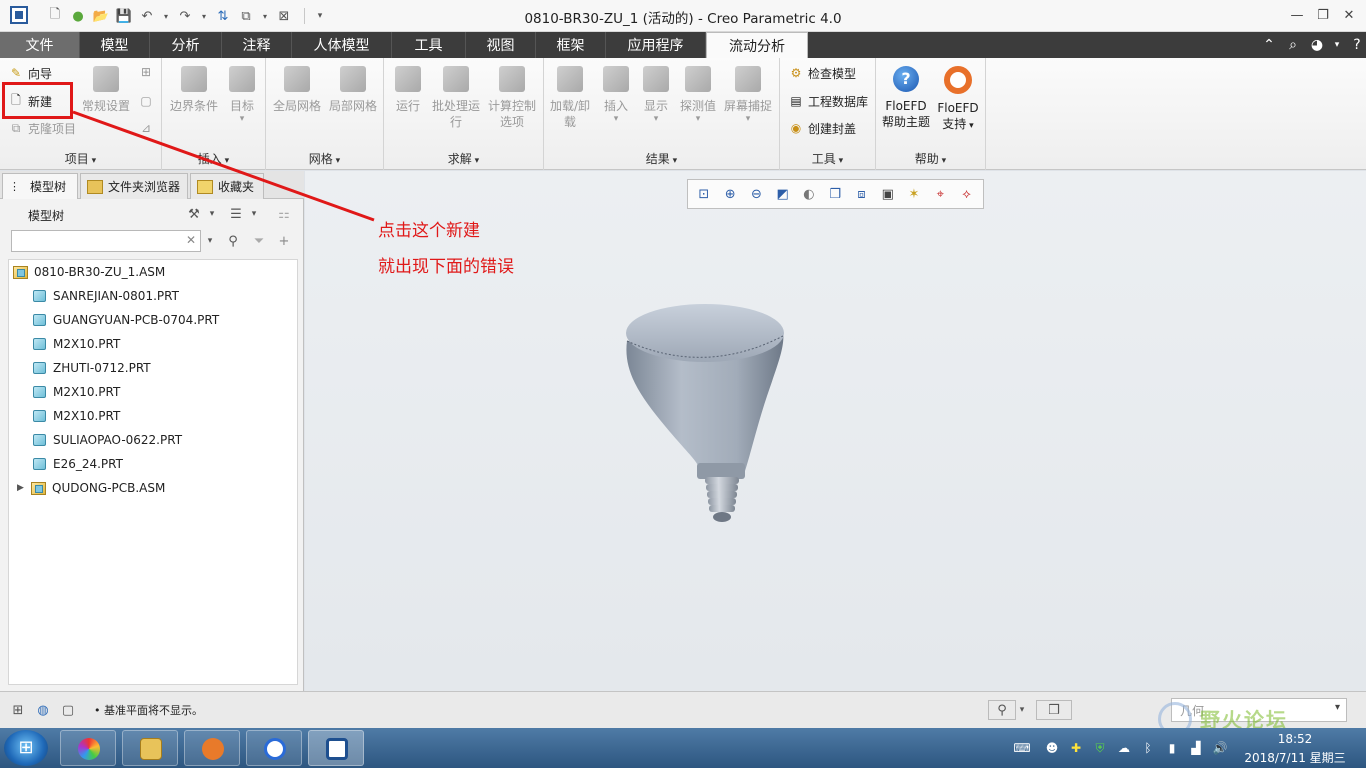 The image size is (1366, 768). What do you see at coordinates (954, 124) in the screenshot?
I see `floefd-support-label-2: 支持` at bounding box center [954, 124].